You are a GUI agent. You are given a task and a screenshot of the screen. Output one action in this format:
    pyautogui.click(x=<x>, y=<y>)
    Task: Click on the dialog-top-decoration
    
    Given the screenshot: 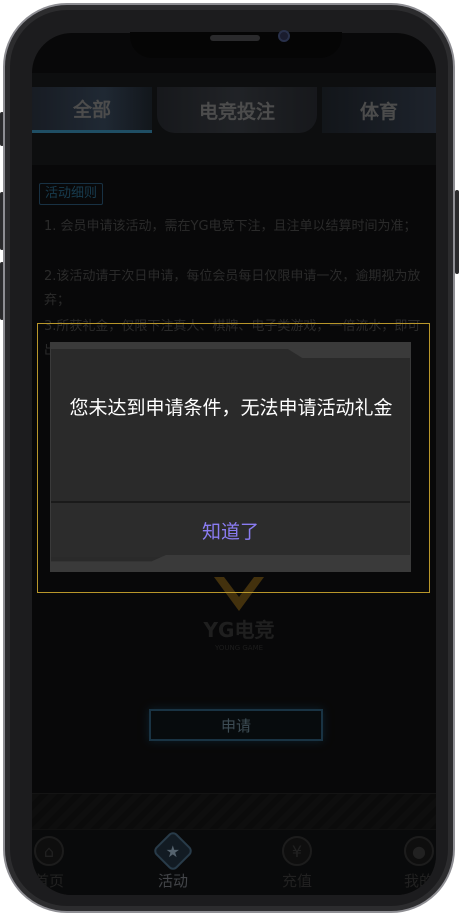 What is the action you would take?
    pyautogui.click(x=230, y=350)
    